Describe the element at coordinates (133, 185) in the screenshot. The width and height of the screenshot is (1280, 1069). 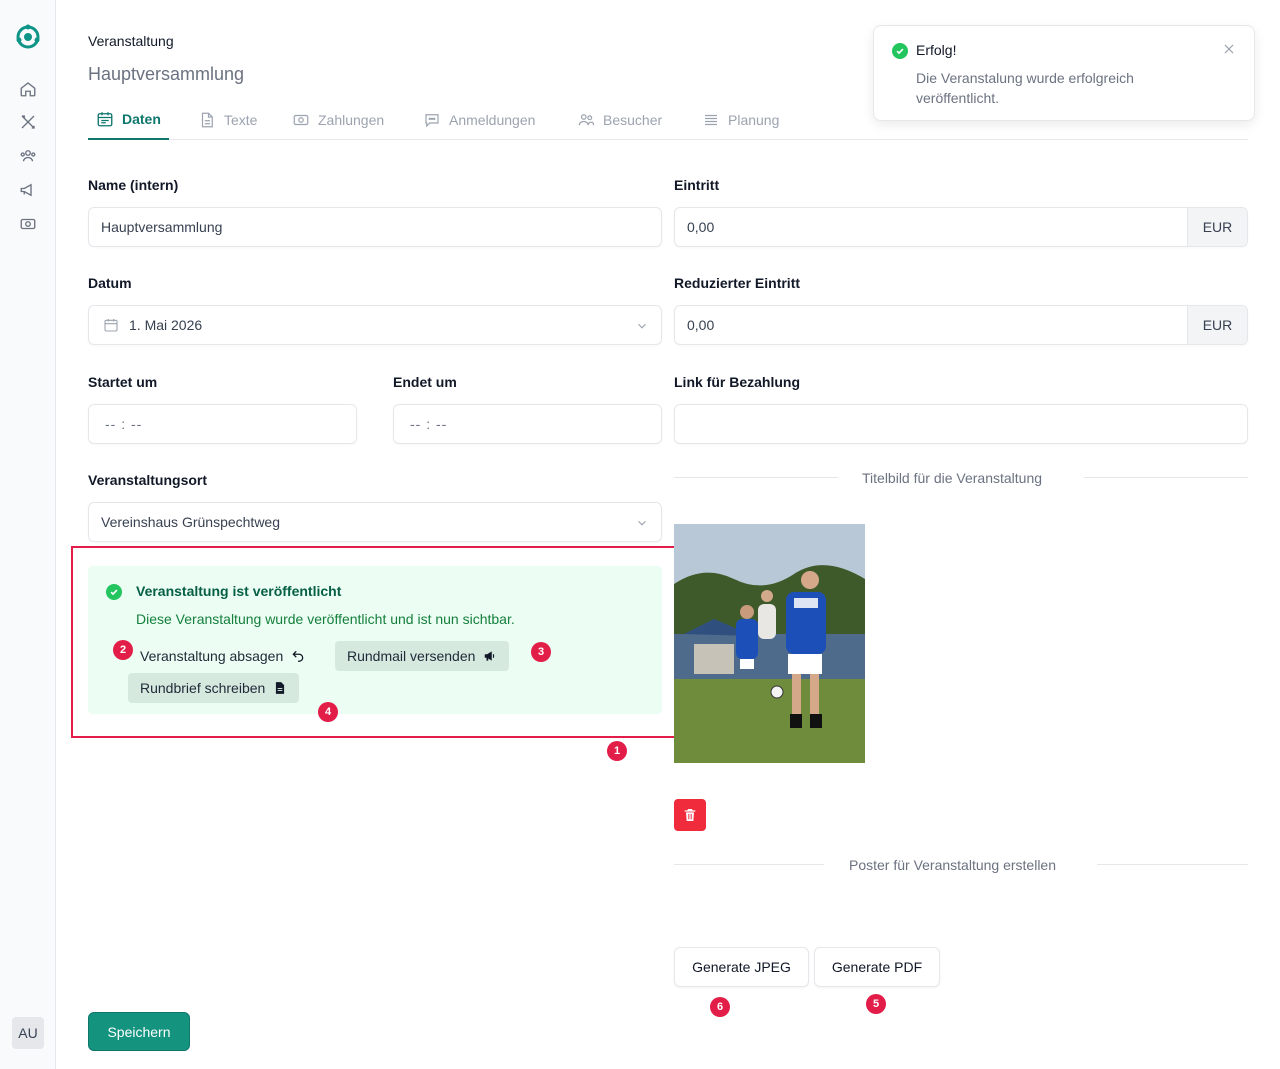
I see `name-label: Name (intern)` at that location.